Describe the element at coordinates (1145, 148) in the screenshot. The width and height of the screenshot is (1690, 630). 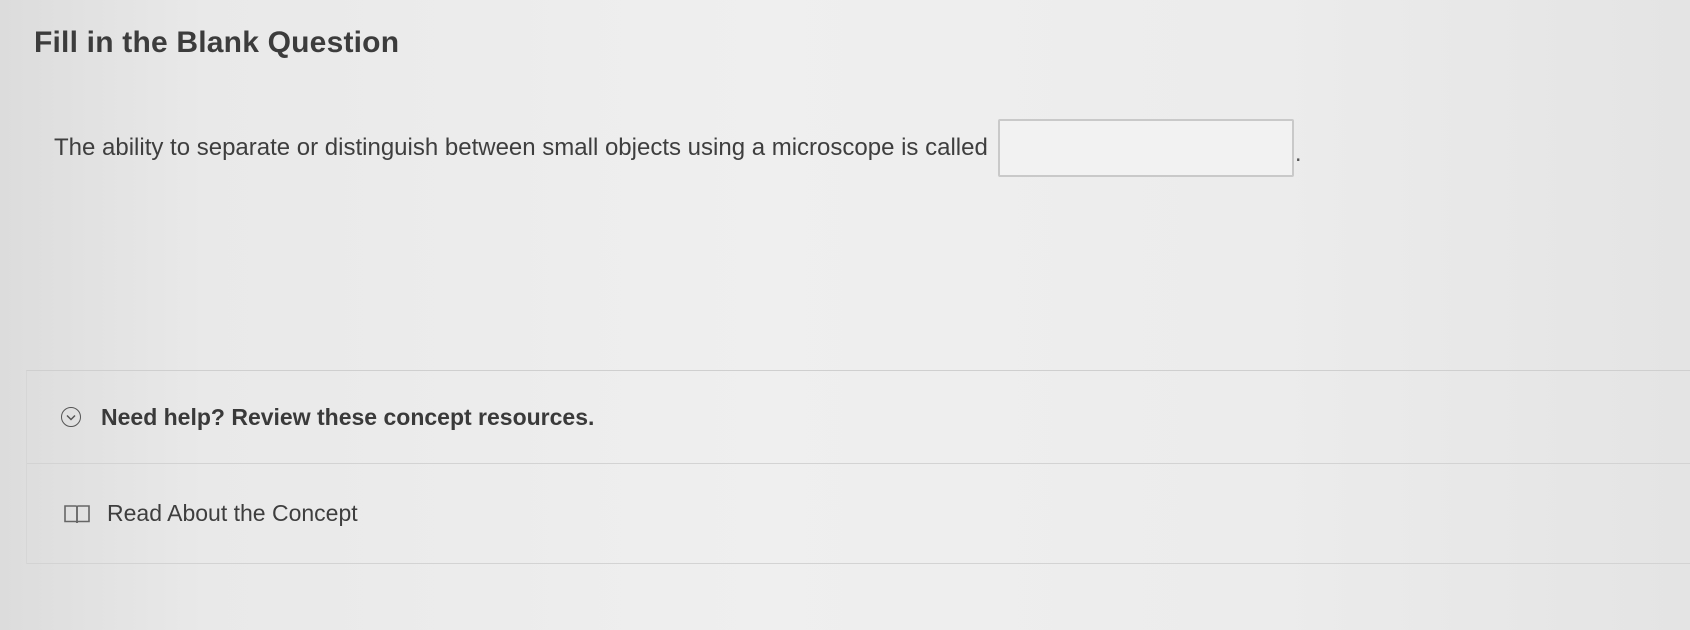
I see `fill-in-blank-input` at that location.